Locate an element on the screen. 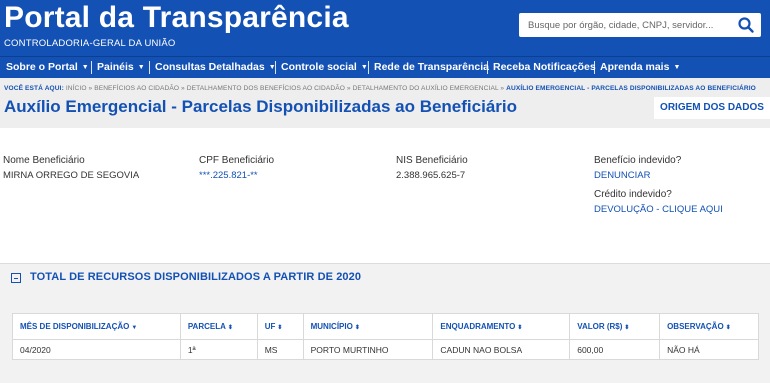 The height and width of the screenshot is (383, 770). breadcrumb-prefix: VOCÊ ESTÁ AQUI: is located at coordinates (34, 88).